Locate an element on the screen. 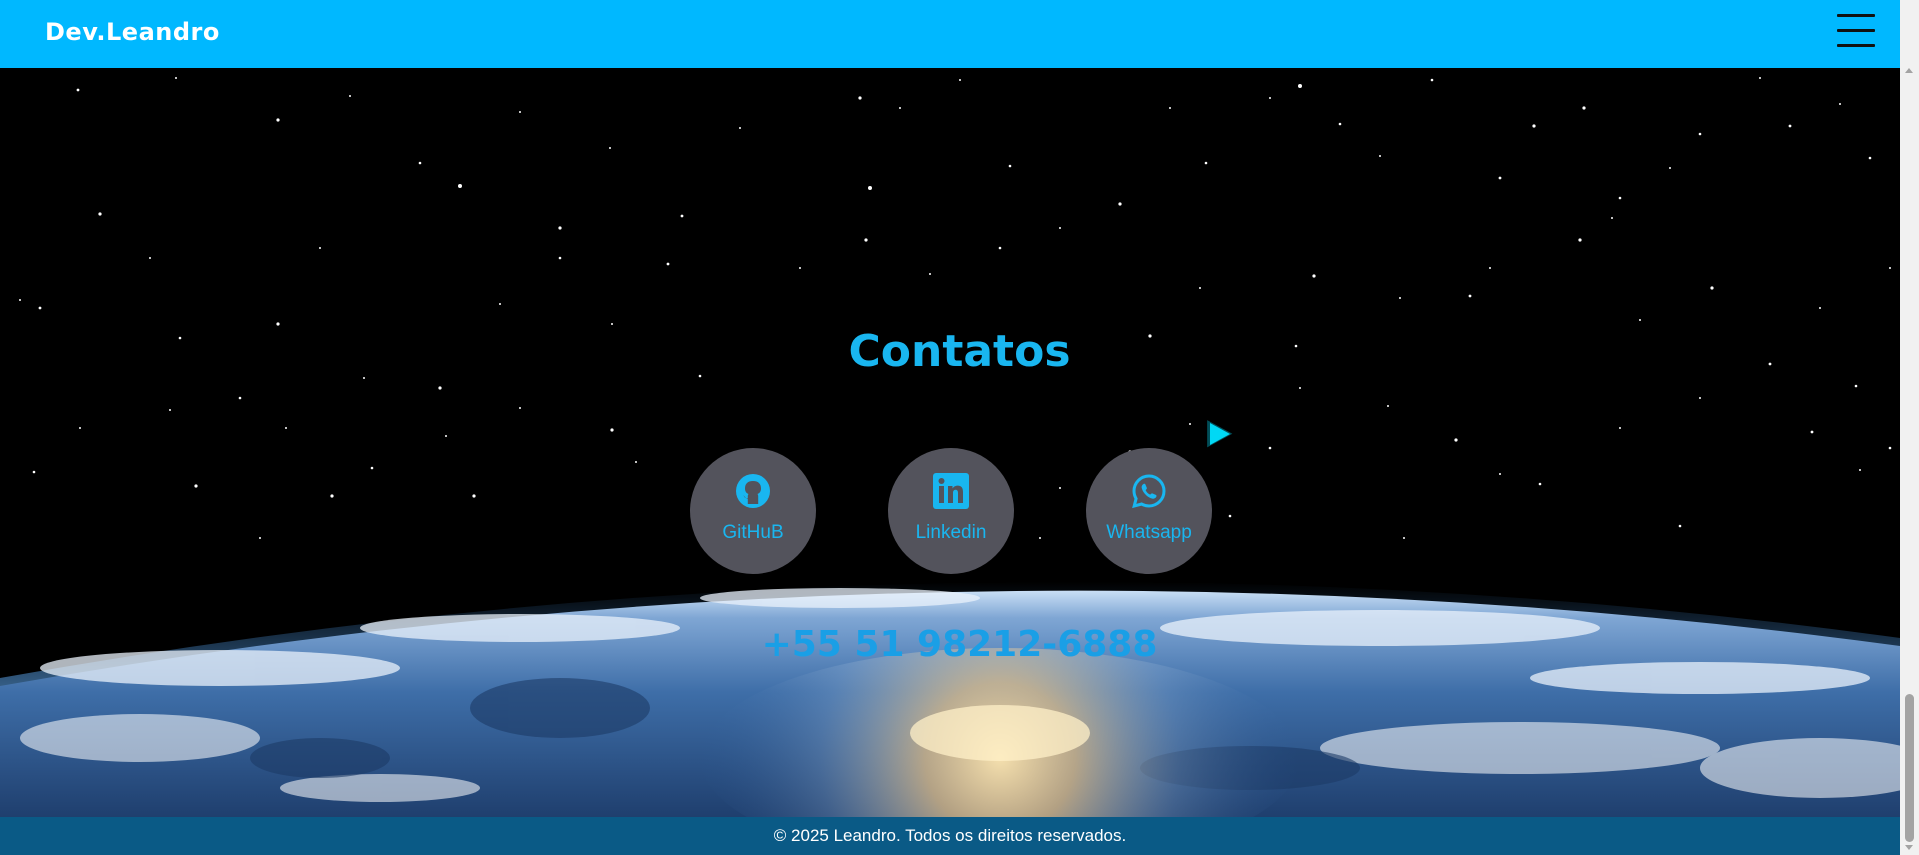 Image resolution: width=1919 pixels, height=855 pixels. phone-number: +55 51 98212-6888 is located at coordinates (950, 644).